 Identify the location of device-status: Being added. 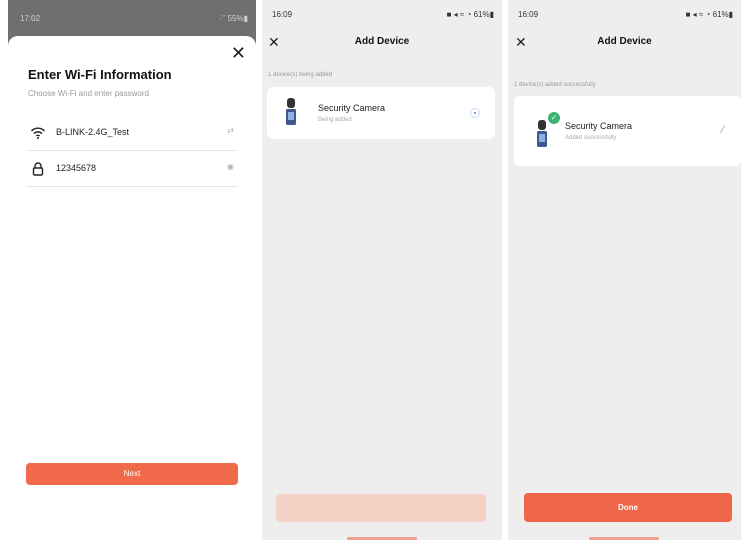
(335, 120).